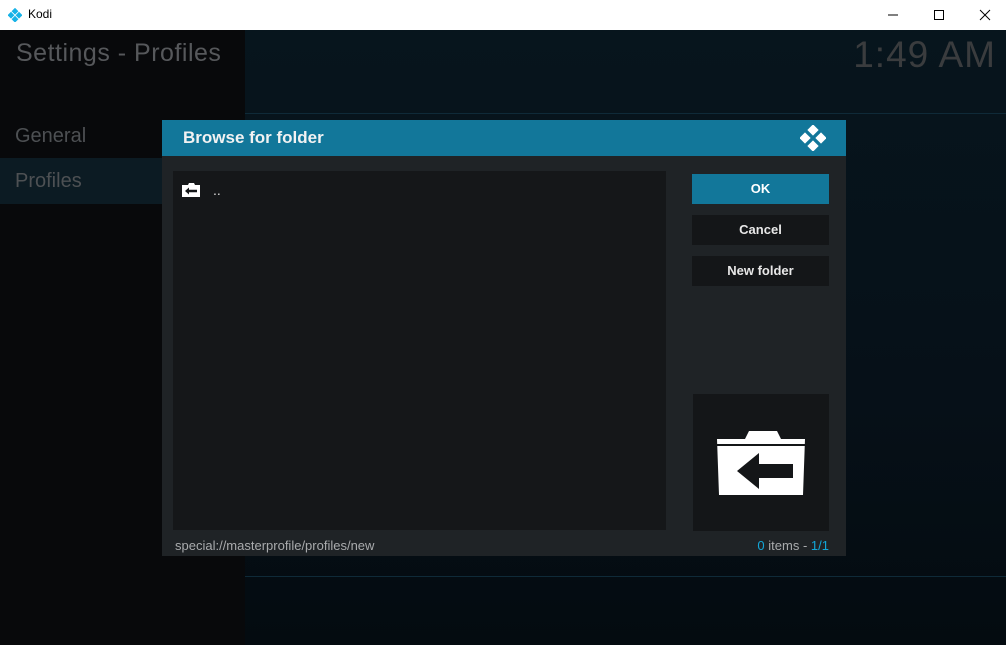 The image size is (1006, 645). I want to click on minimize-button, so click(893, 15).